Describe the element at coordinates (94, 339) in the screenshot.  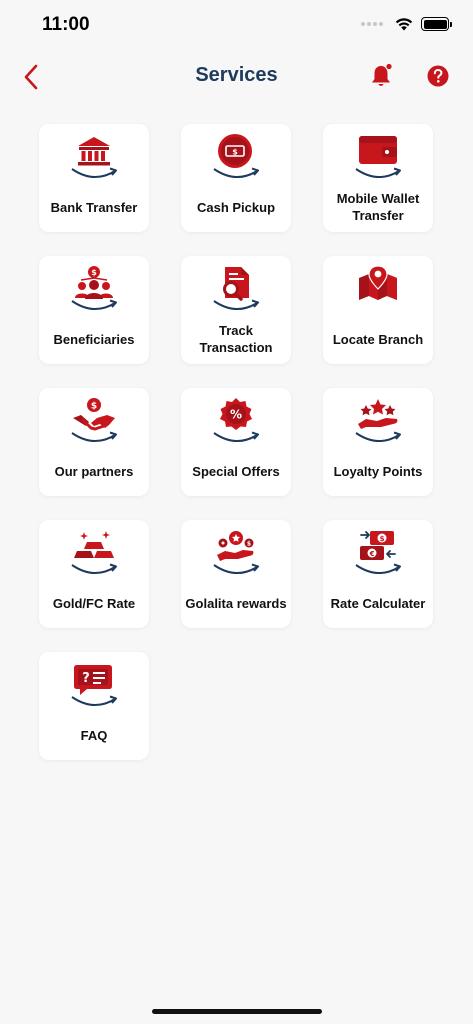
I see `service-label: Beneficiaries` at that location.